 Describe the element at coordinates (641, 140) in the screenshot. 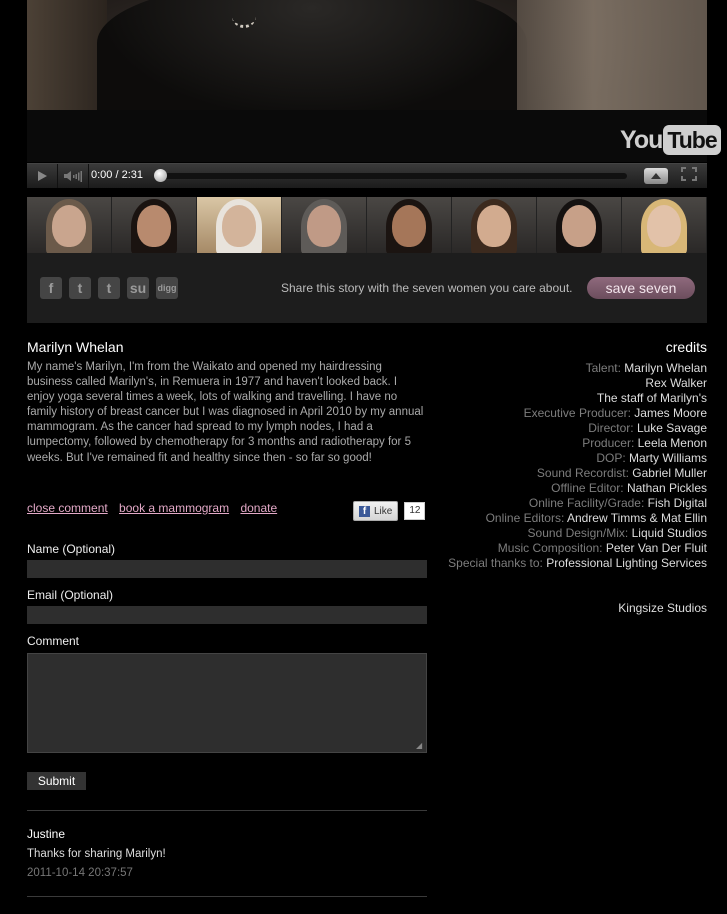

I see `youtube-logo-you: You` at that location.